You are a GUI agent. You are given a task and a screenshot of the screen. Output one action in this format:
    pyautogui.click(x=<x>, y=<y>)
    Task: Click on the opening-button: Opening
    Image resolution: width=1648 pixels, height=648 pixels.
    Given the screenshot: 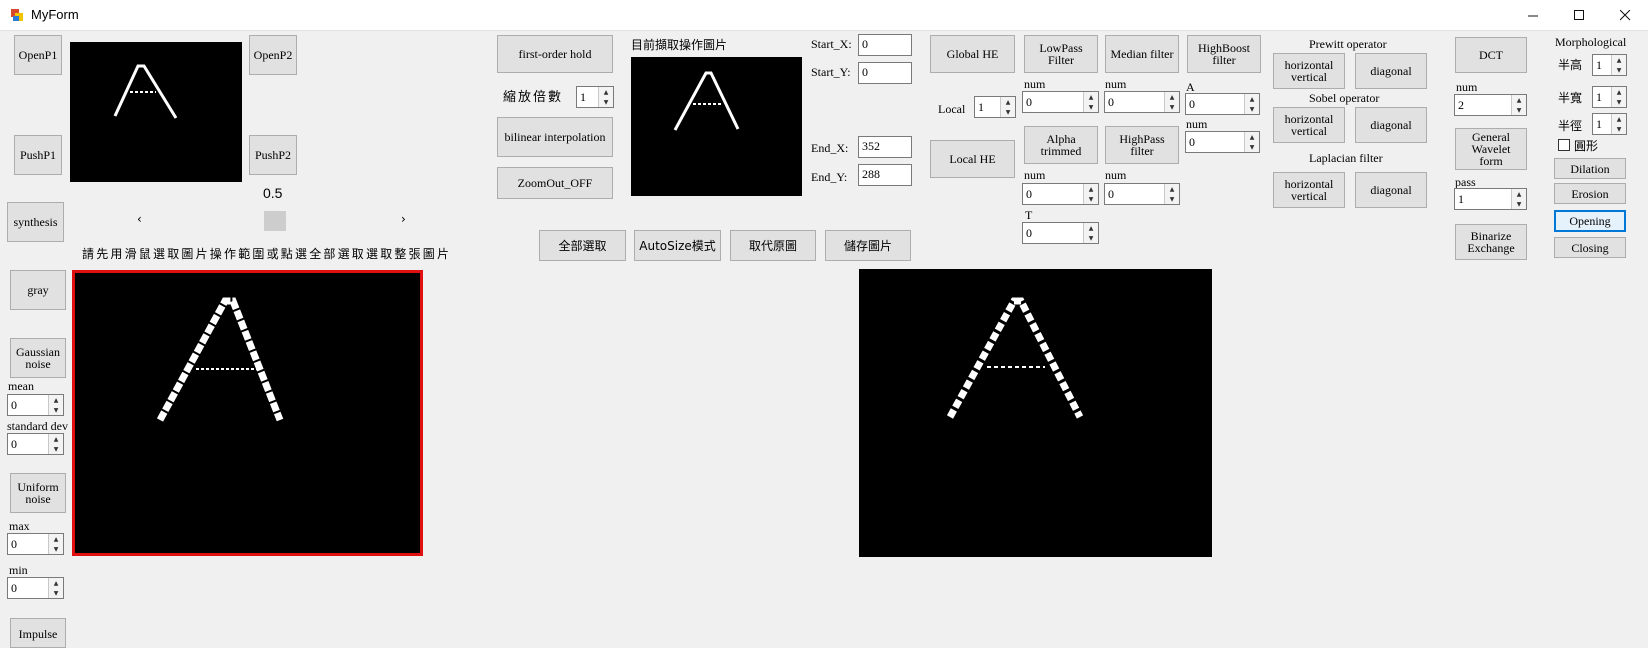 What is the action you would take?
    pyautogui.click(x=1590, y=221)
    